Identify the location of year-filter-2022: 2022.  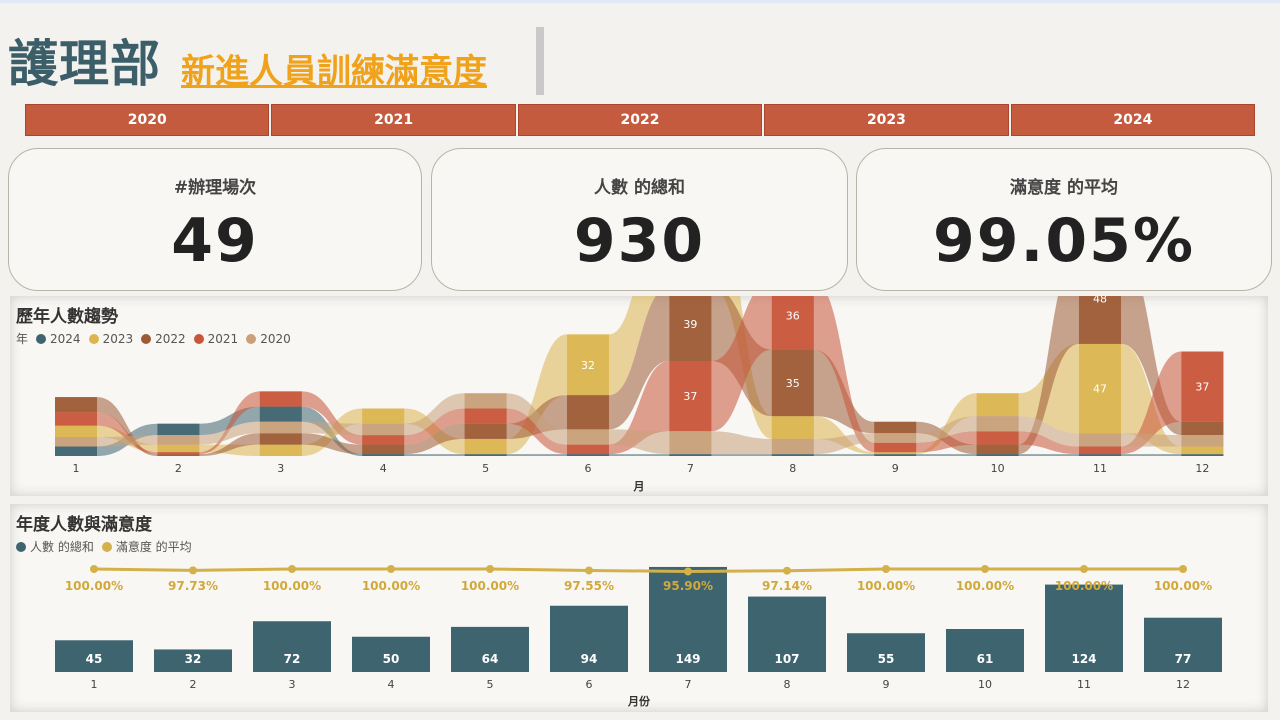
(640, 120).